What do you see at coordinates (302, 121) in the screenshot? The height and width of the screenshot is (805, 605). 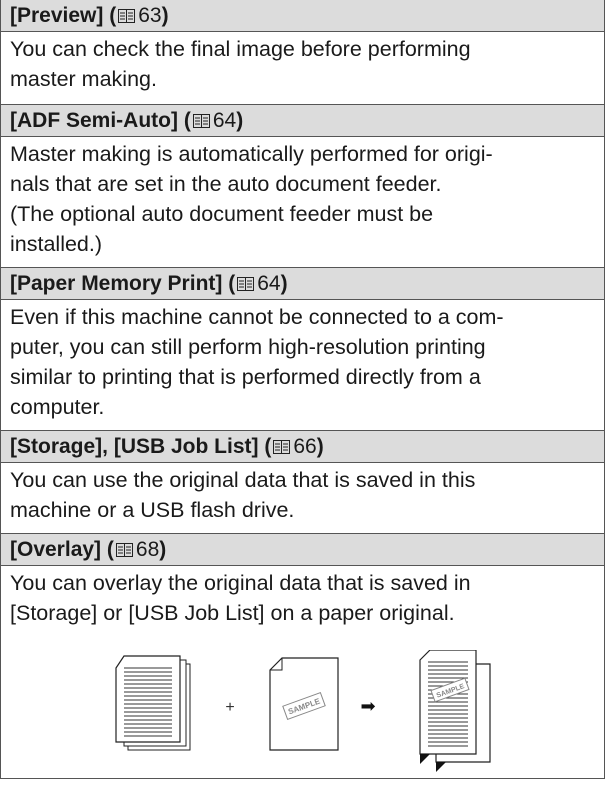 I see `entry-header: [ADF Semi-Auto] (64)` at bounding box center [302, 121].